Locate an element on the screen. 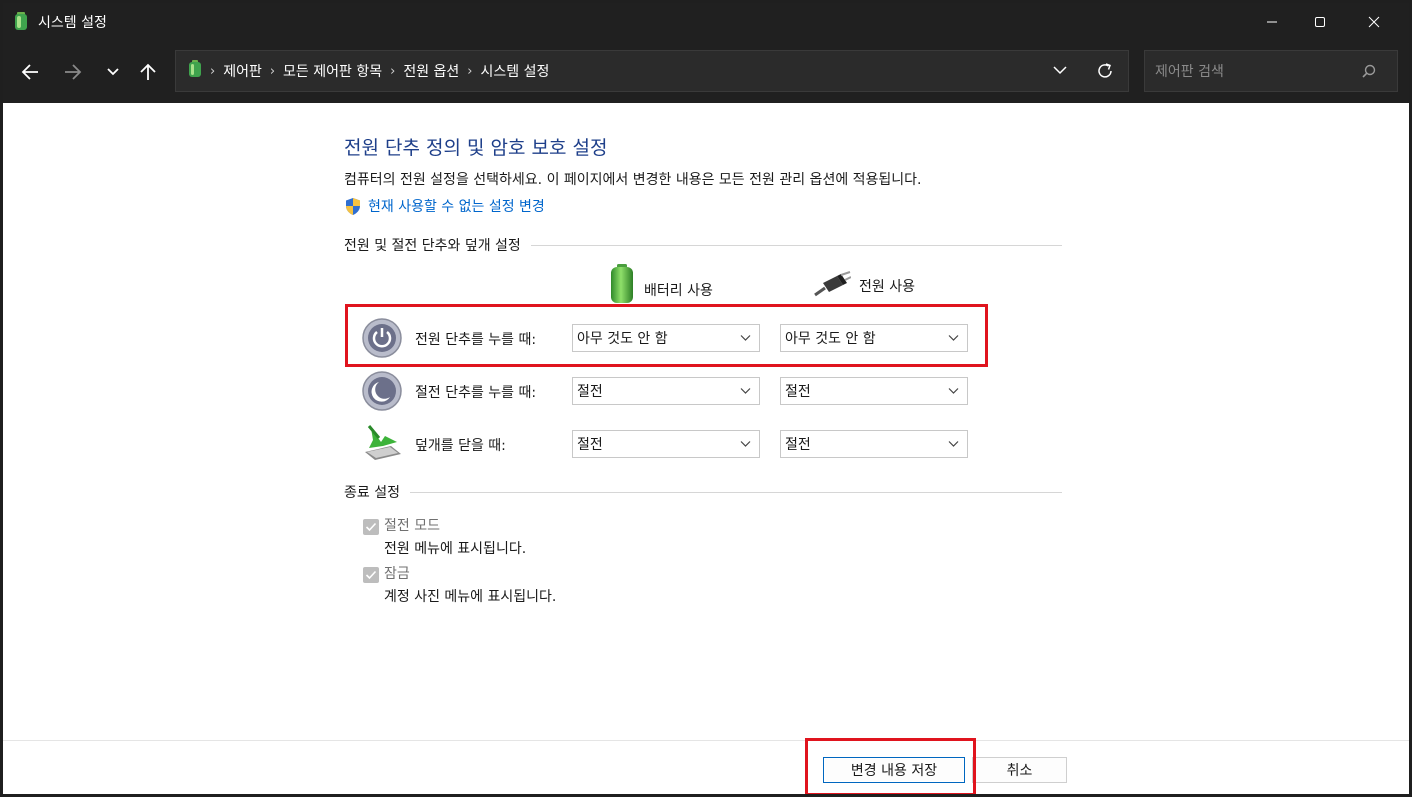  breadcrumb-control-panel: 제어판 is located at coordinates (242, 71).